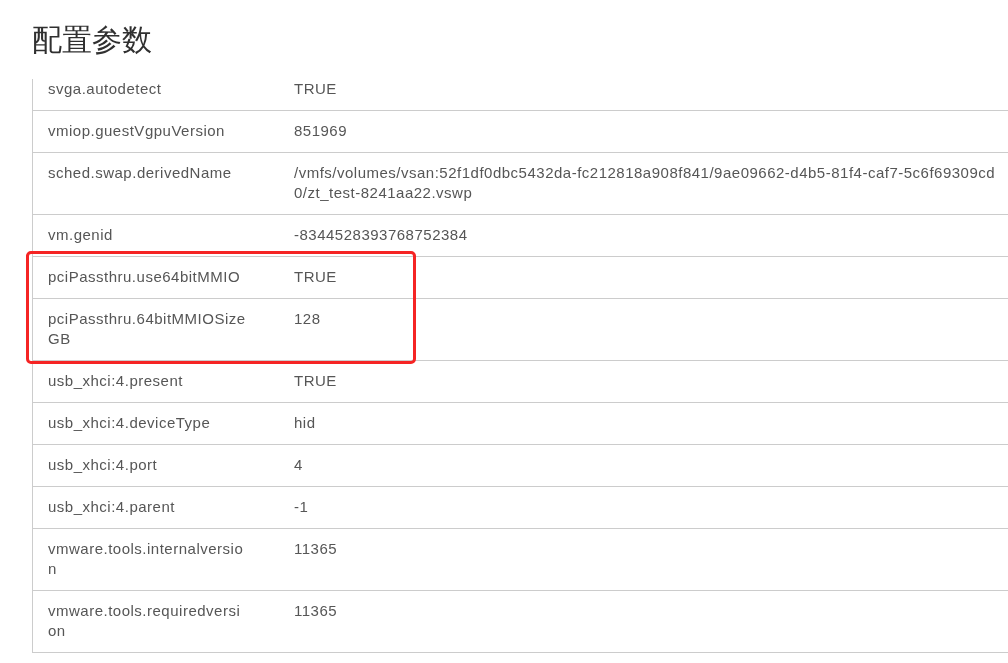 This screenshot has height=663, width=1008. What do you see at coordinates (301, 506) in the screenshot?
I see `parameter-value: -1` at bounding box center [301, 506].